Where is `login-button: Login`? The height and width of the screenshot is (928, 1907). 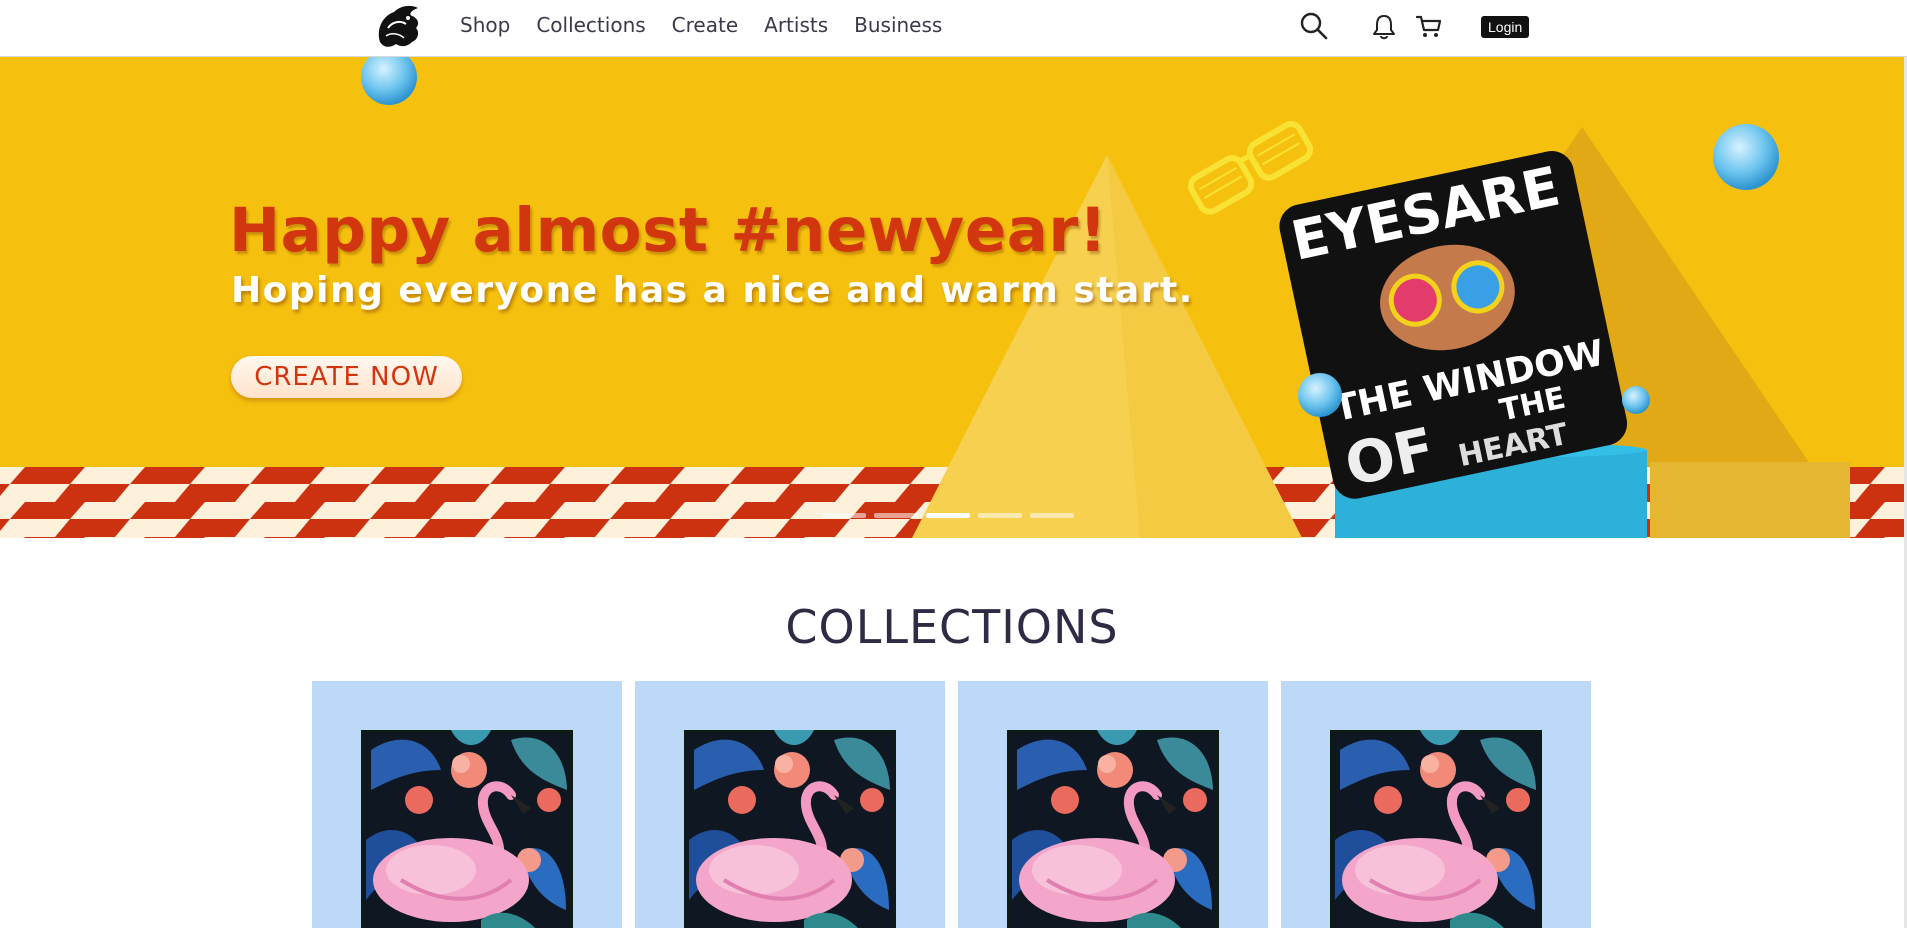 login-button: Login is located at coordinates (1505, 27).